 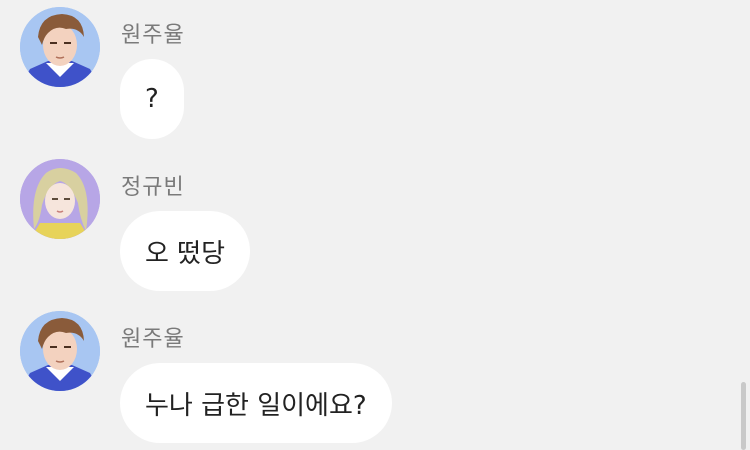 I want to click on female-character-avatar-image, so click(x=60, y=199).